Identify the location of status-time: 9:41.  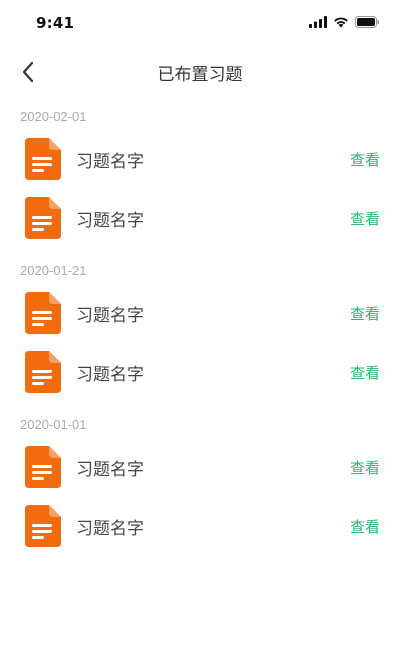
(55, 23).